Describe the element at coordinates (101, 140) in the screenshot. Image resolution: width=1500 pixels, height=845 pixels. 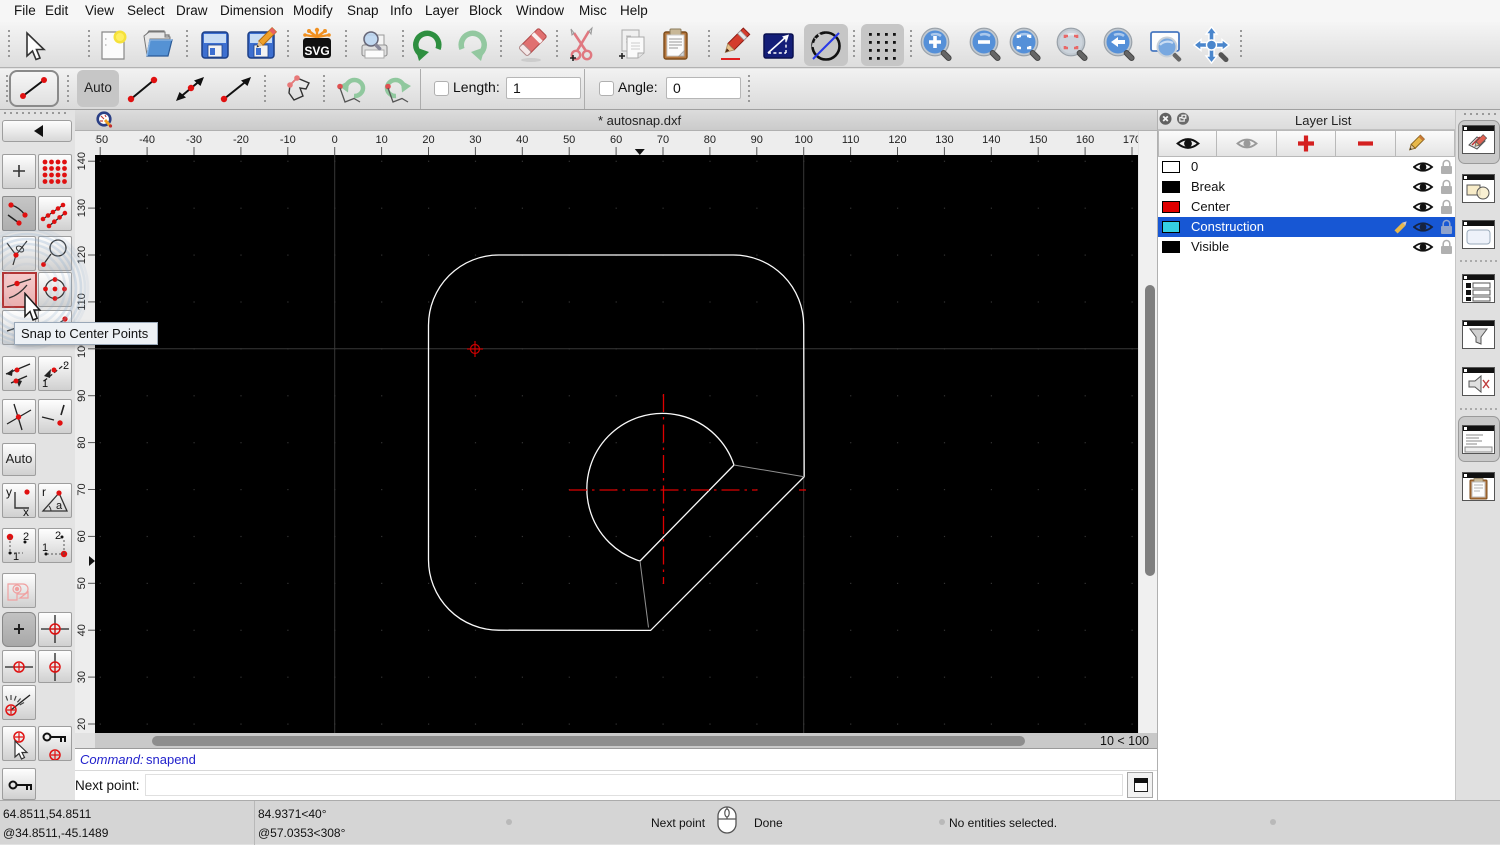
I see `svg-text: -50` at that location.